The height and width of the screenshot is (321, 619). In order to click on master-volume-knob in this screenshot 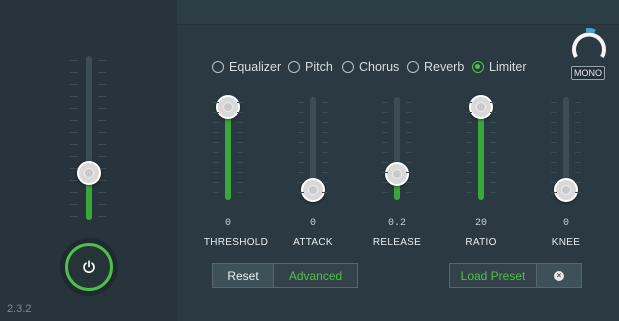, I will do `click(89, 173)`.